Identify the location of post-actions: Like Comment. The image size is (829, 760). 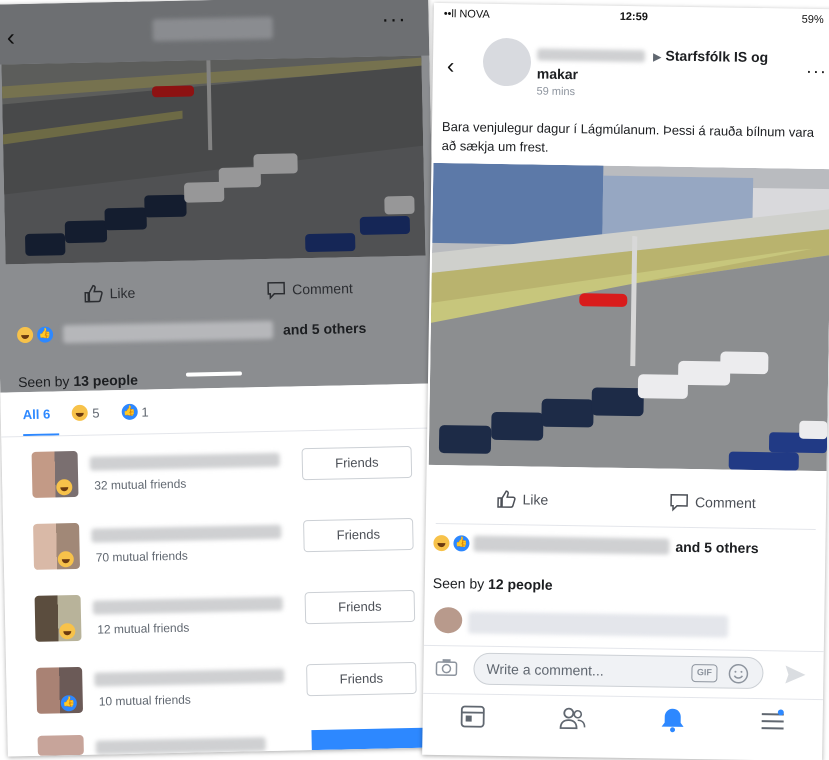
(626, 501).